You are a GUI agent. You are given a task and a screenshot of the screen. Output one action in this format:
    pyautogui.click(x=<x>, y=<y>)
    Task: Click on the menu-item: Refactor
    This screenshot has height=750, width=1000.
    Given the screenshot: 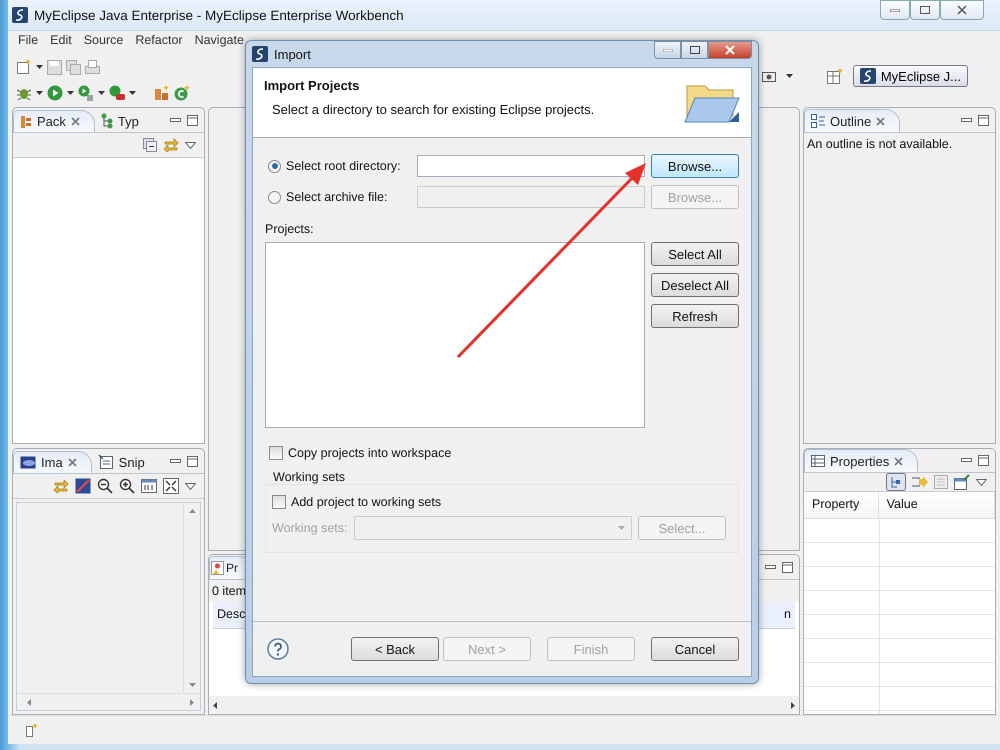 What is the action you would take?
    pyautogui.click(x=159, y=41)
    